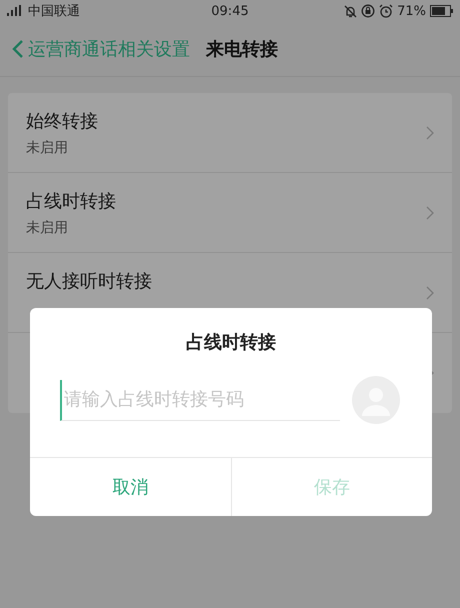 This screenshot has height=608, width=460. I want to click on settings-row: 始终转接 未启用, so click(230, 133).